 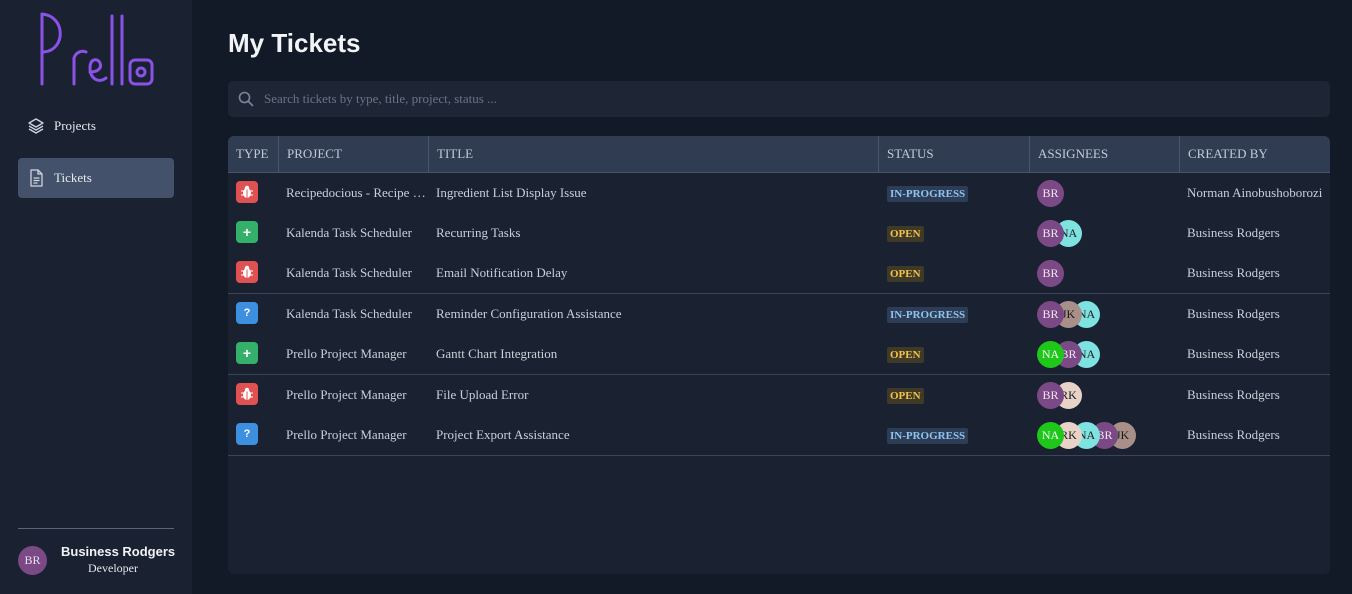 I want to click on prello-logo, so click(x=96, y=49).